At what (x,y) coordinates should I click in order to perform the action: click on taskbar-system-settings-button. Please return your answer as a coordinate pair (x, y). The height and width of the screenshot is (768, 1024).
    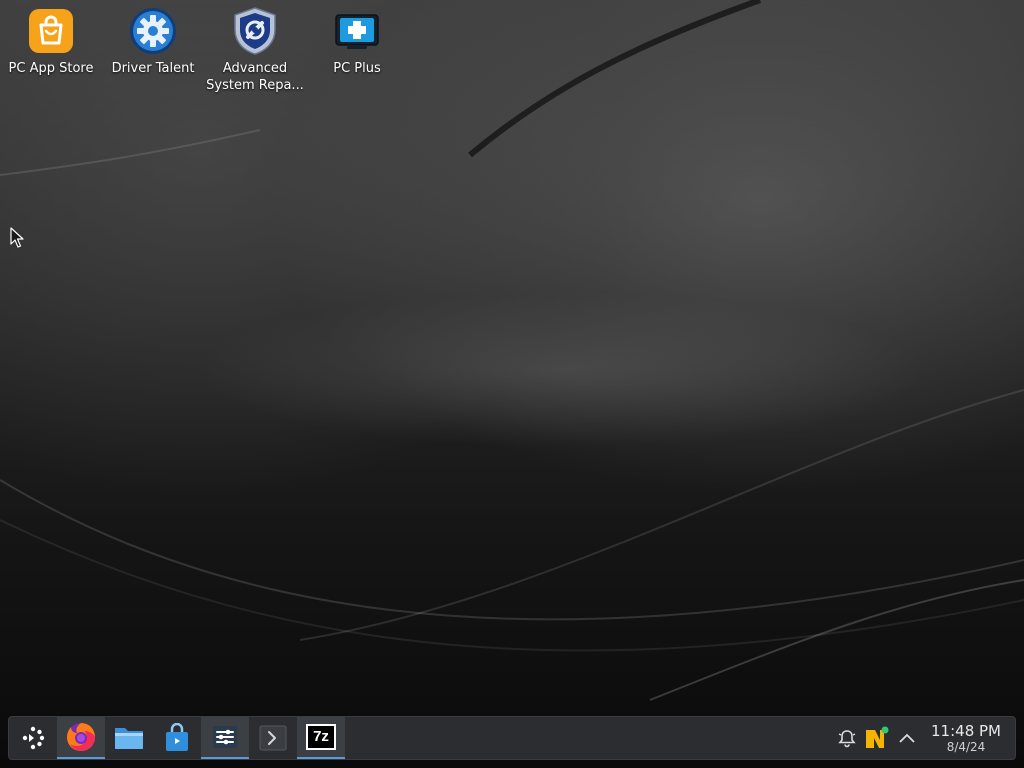
    Looking at the image, I should click on (225, 738).